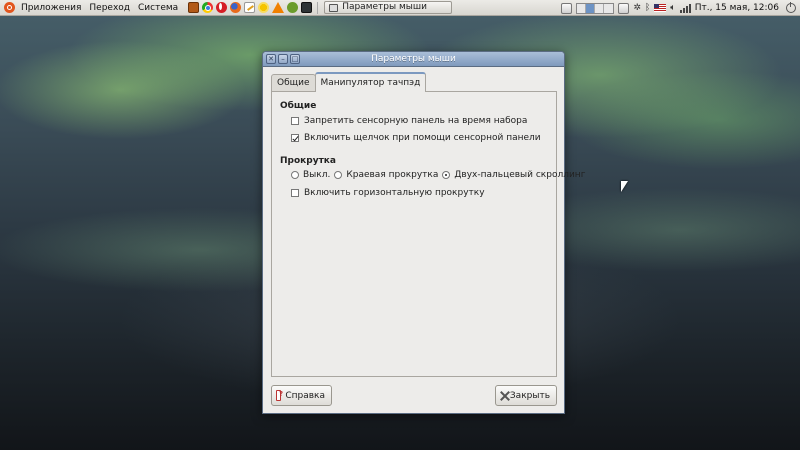  Describe the element at coordinates (672, 8) in the screenshot. I see `volume-icon: 🔈︎` at that location.